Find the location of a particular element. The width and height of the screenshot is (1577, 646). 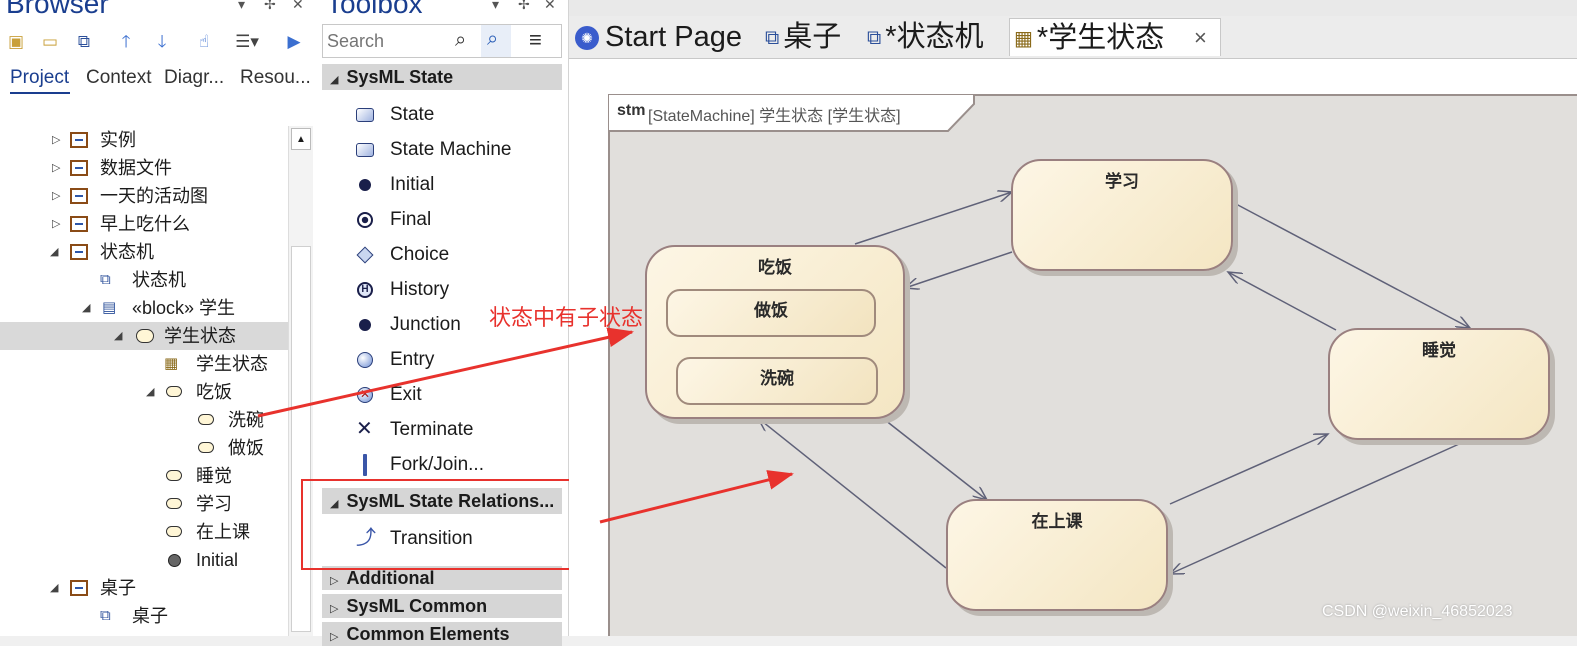

annotation-text: 状态中有子状态 is located at coordinates (566, 318).